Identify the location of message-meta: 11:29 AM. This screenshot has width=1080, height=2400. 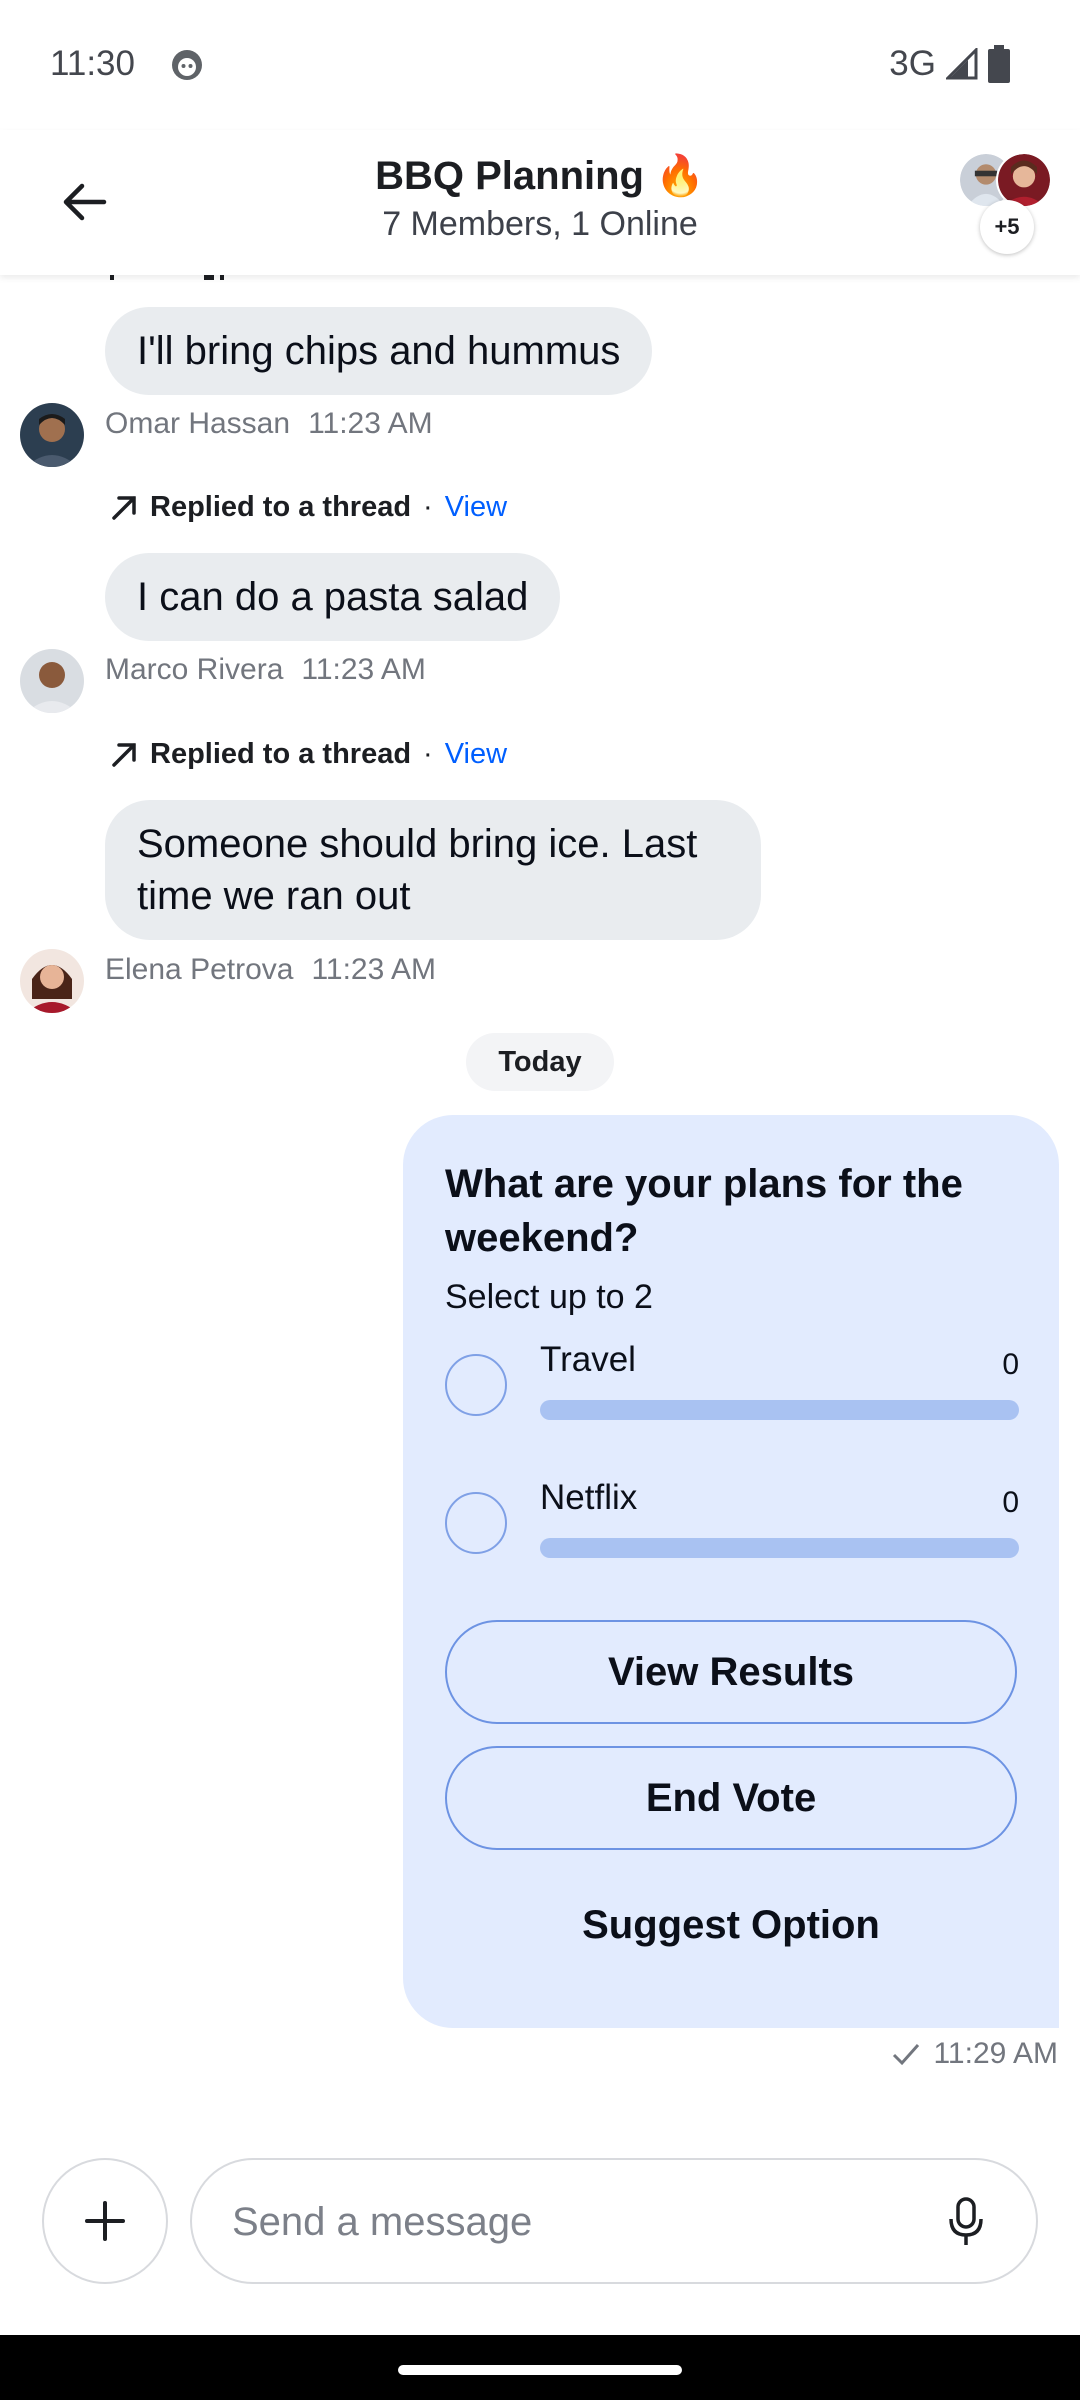
(974, 2054).